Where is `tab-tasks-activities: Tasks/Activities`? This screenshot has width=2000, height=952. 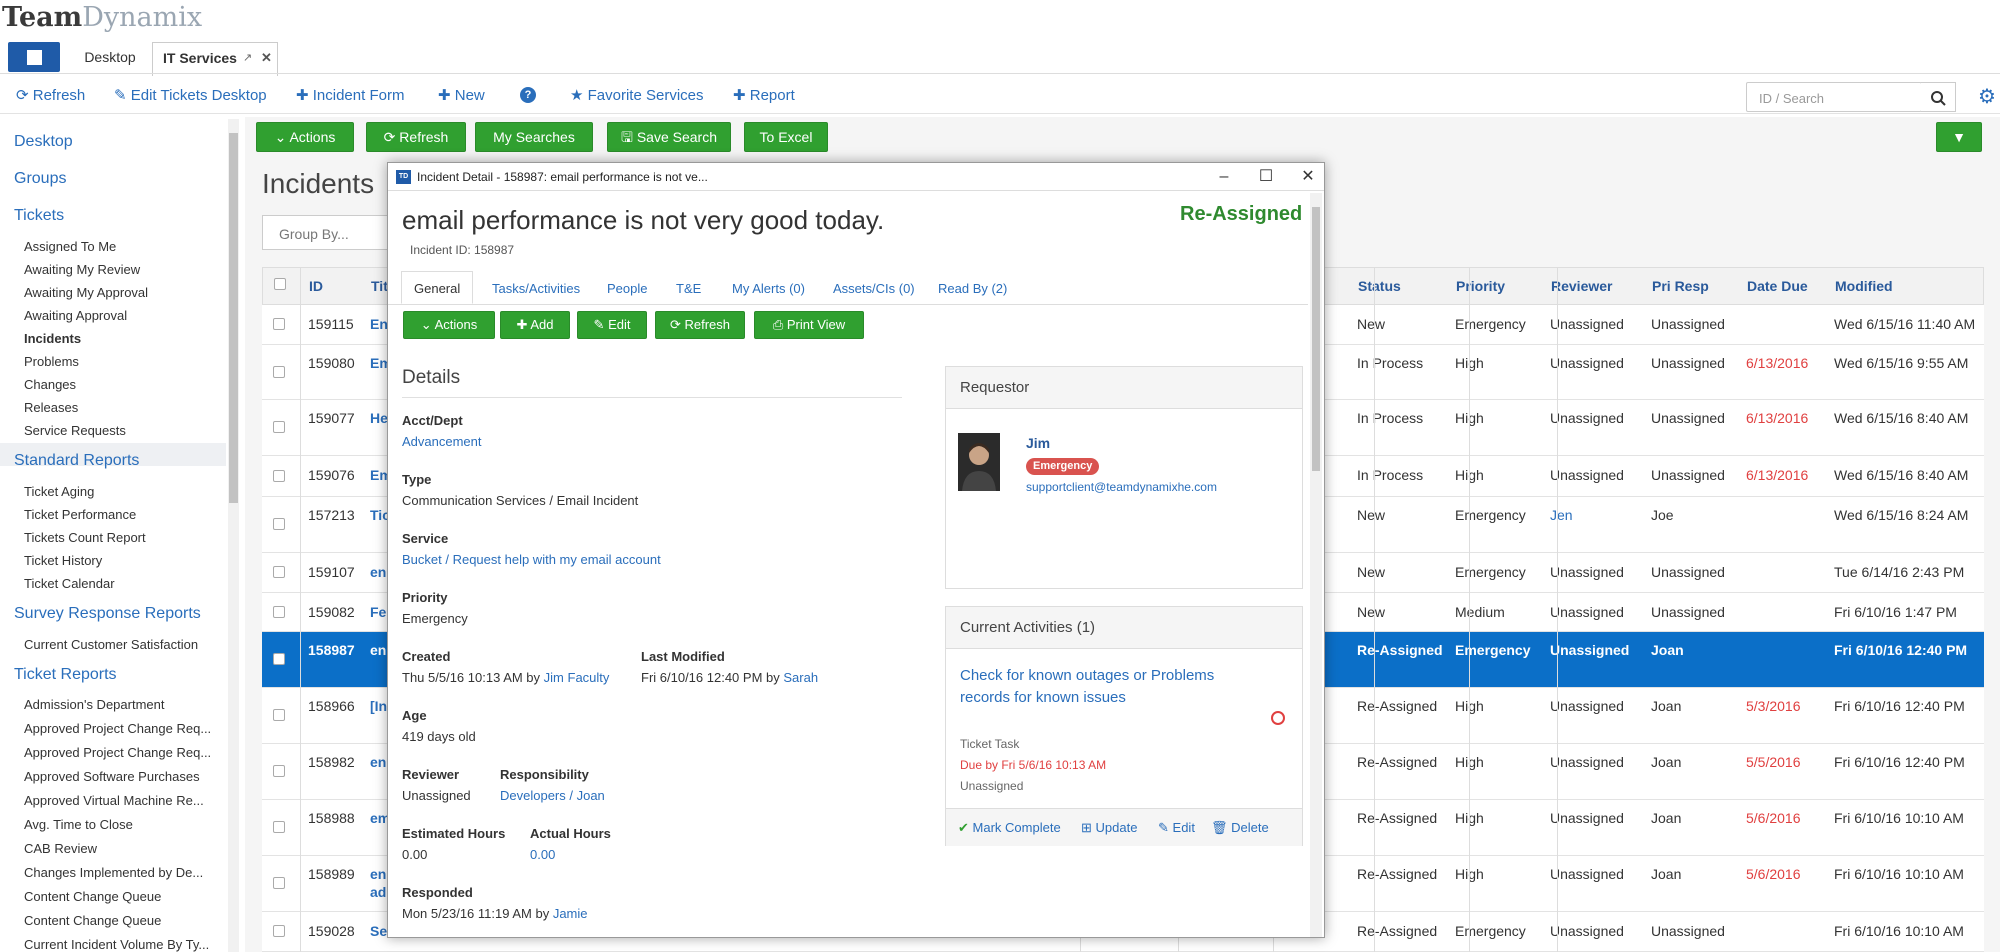 tab-tasks-activities: Tasks/Activities is located at coordinates (536, 288).